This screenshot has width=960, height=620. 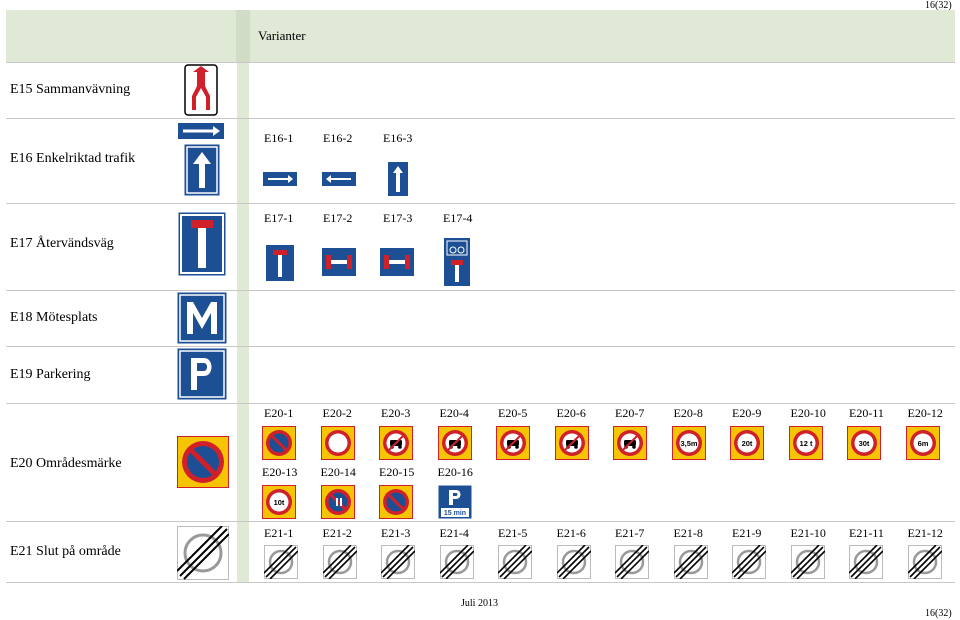 What do you see at coordinates (457, 262) in the screenshot?
I see `dead-end-bike-sign-icon` at bounding box center [457, 262].